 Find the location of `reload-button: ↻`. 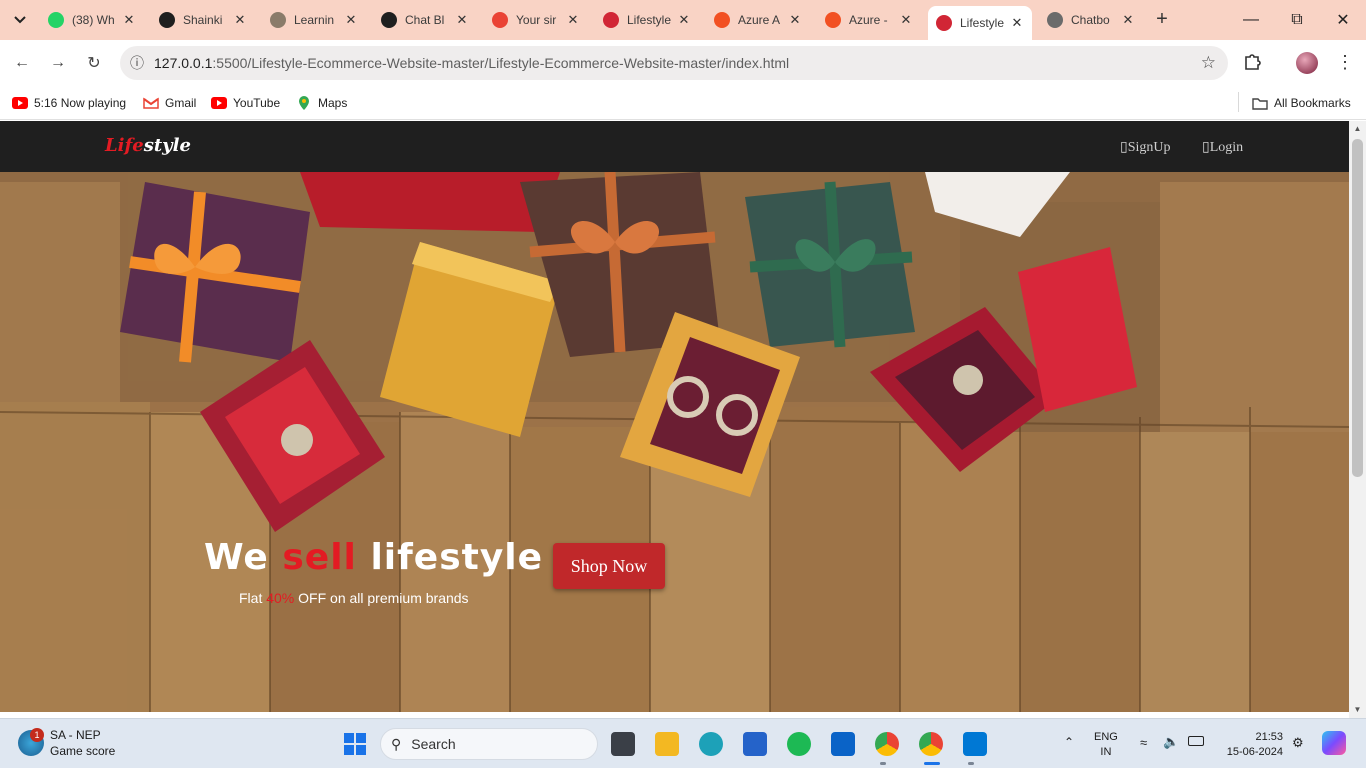

reload-button: ↻ is located at coordinates (94, 63).